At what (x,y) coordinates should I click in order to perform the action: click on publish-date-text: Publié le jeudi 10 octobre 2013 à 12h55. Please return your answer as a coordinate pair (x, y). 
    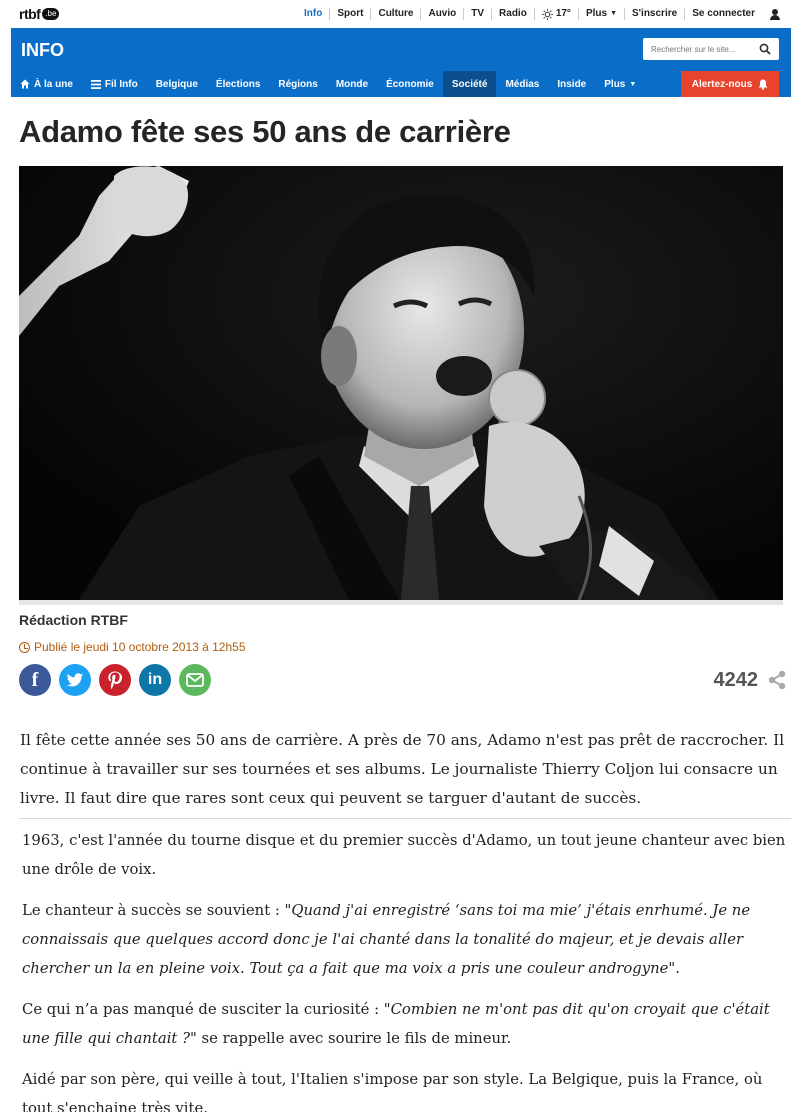
    Looking at the image, I should click on (140, 647).